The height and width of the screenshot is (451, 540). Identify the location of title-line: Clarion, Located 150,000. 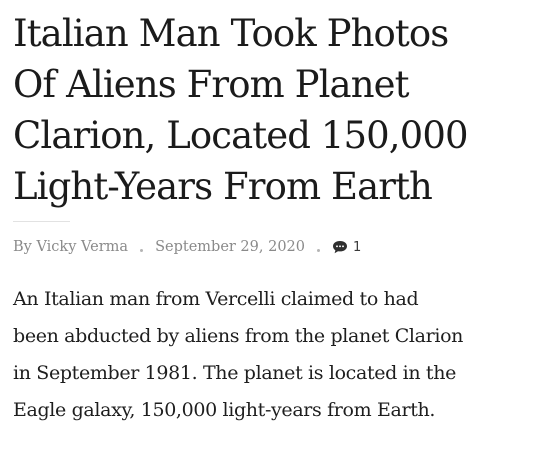
(241, 135).